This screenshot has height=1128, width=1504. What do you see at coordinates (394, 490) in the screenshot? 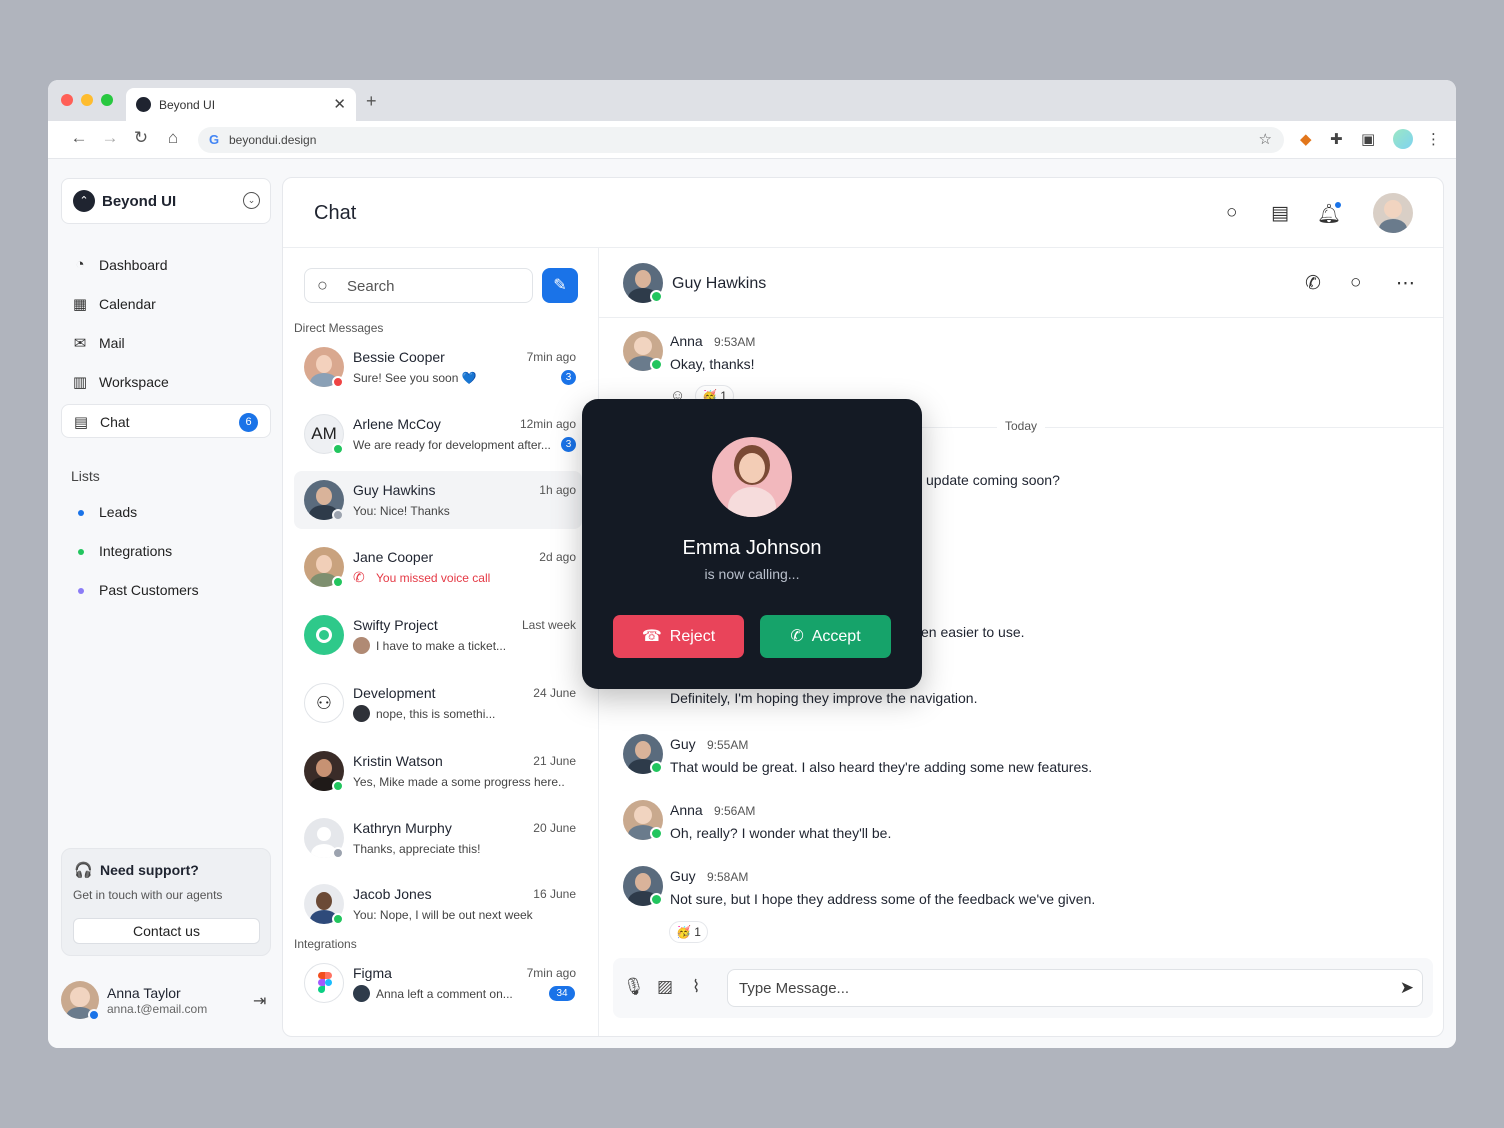
I see `conversation-name: Guy Hawkins` at bounding box center [394, 490].